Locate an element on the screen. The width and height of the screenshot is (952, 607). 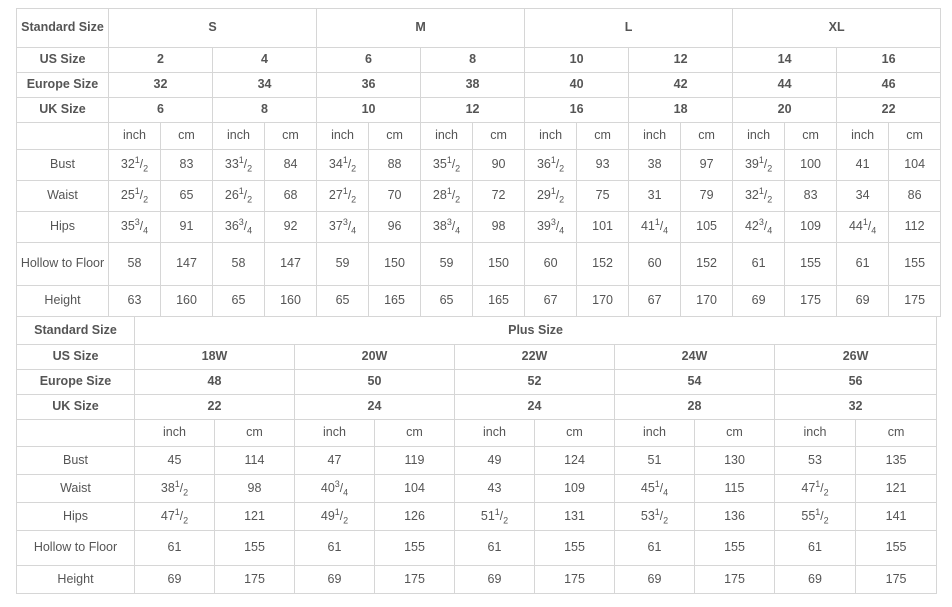
measurement-cell: 31 is located at coordinates (655, 196).